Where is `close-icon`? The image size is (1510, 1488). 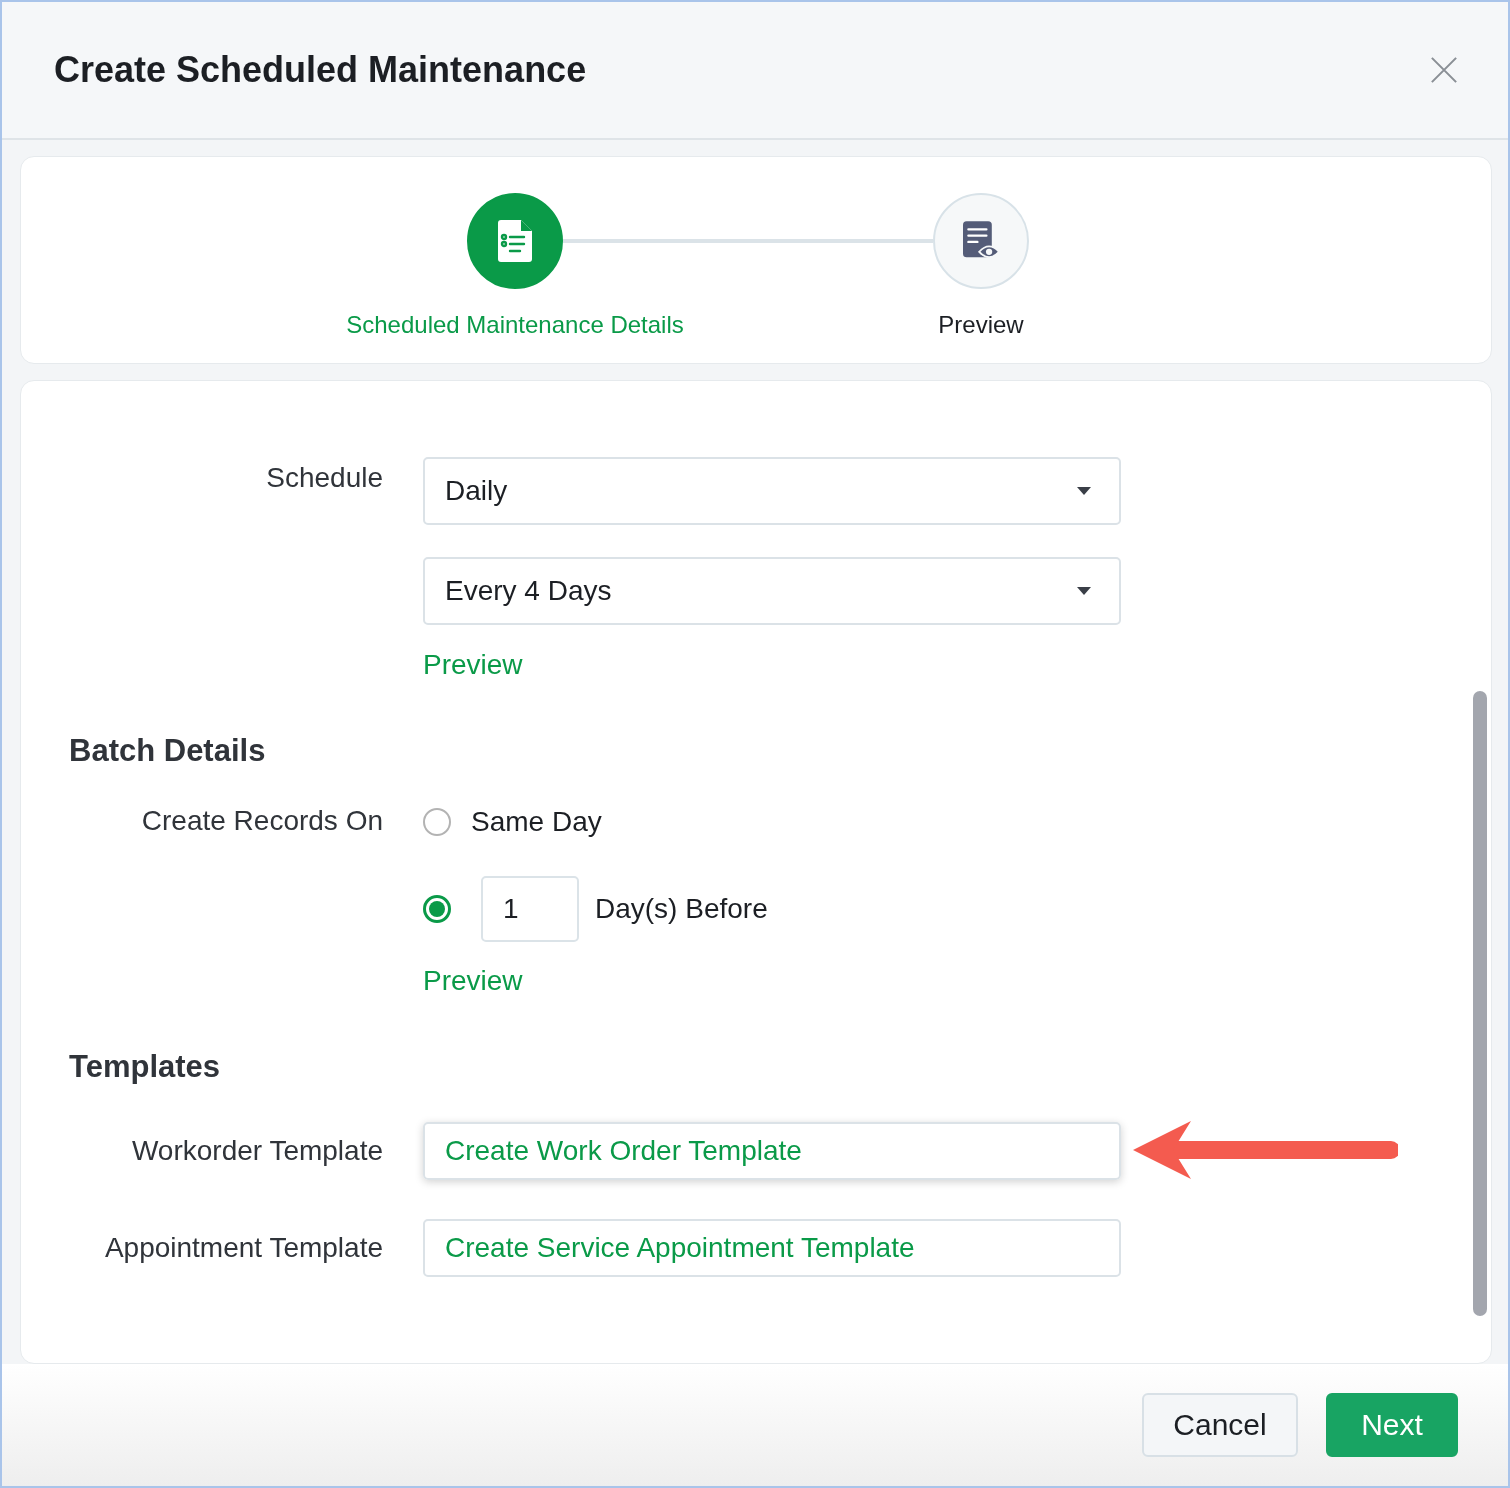 close-icon is located at coordinates (1444, 70).